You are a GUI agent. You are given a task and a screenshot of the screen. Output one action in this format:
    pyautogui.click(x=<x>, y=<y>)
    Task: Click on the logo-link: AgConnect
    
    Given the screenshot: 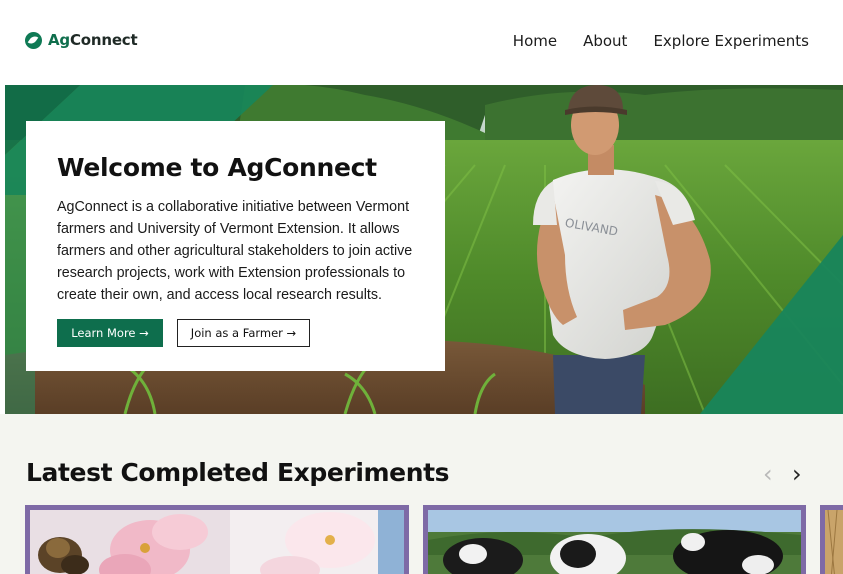 What is the action you would take?
    pyautogui.click(x=81, y=40)
    